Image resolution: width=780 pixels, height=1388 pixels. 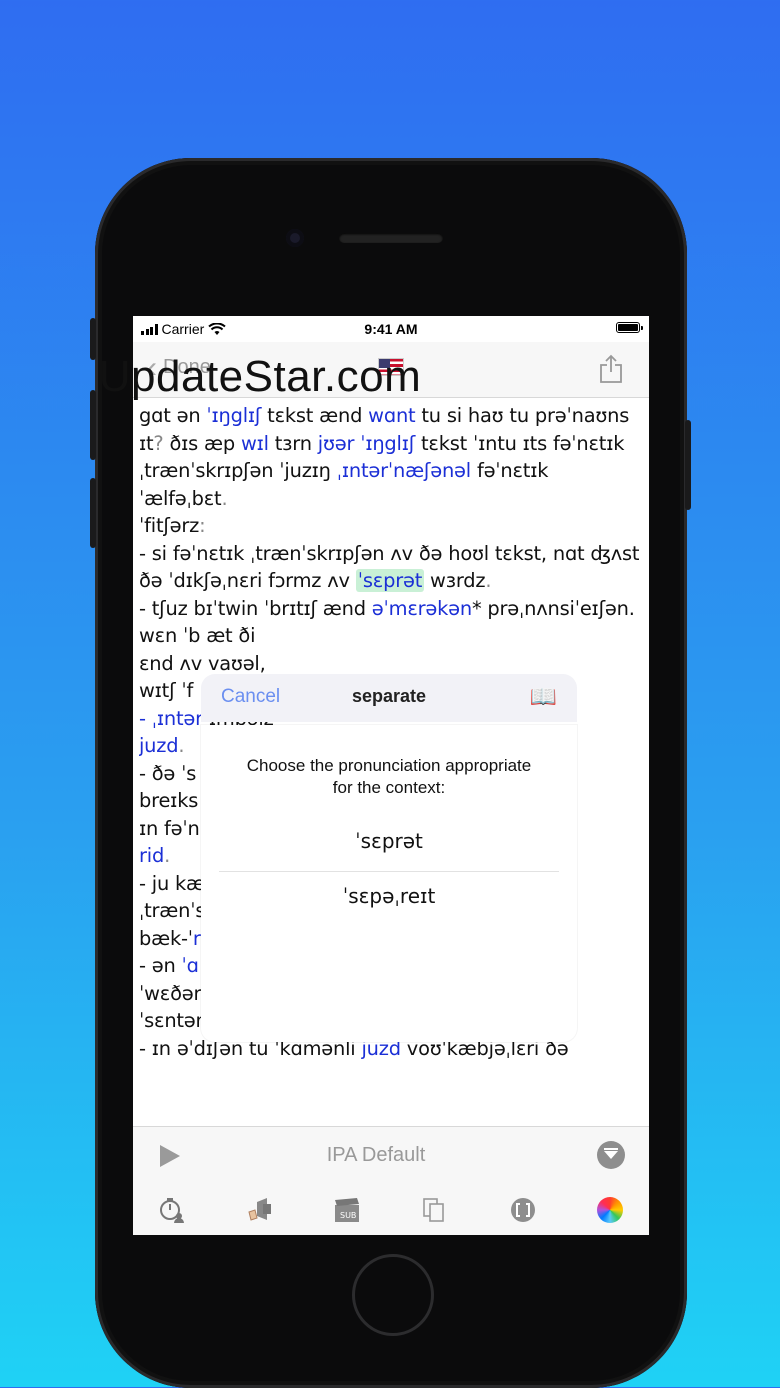 I want to click on text-segment: bæk-ˈ, so click(x=166, y=938).